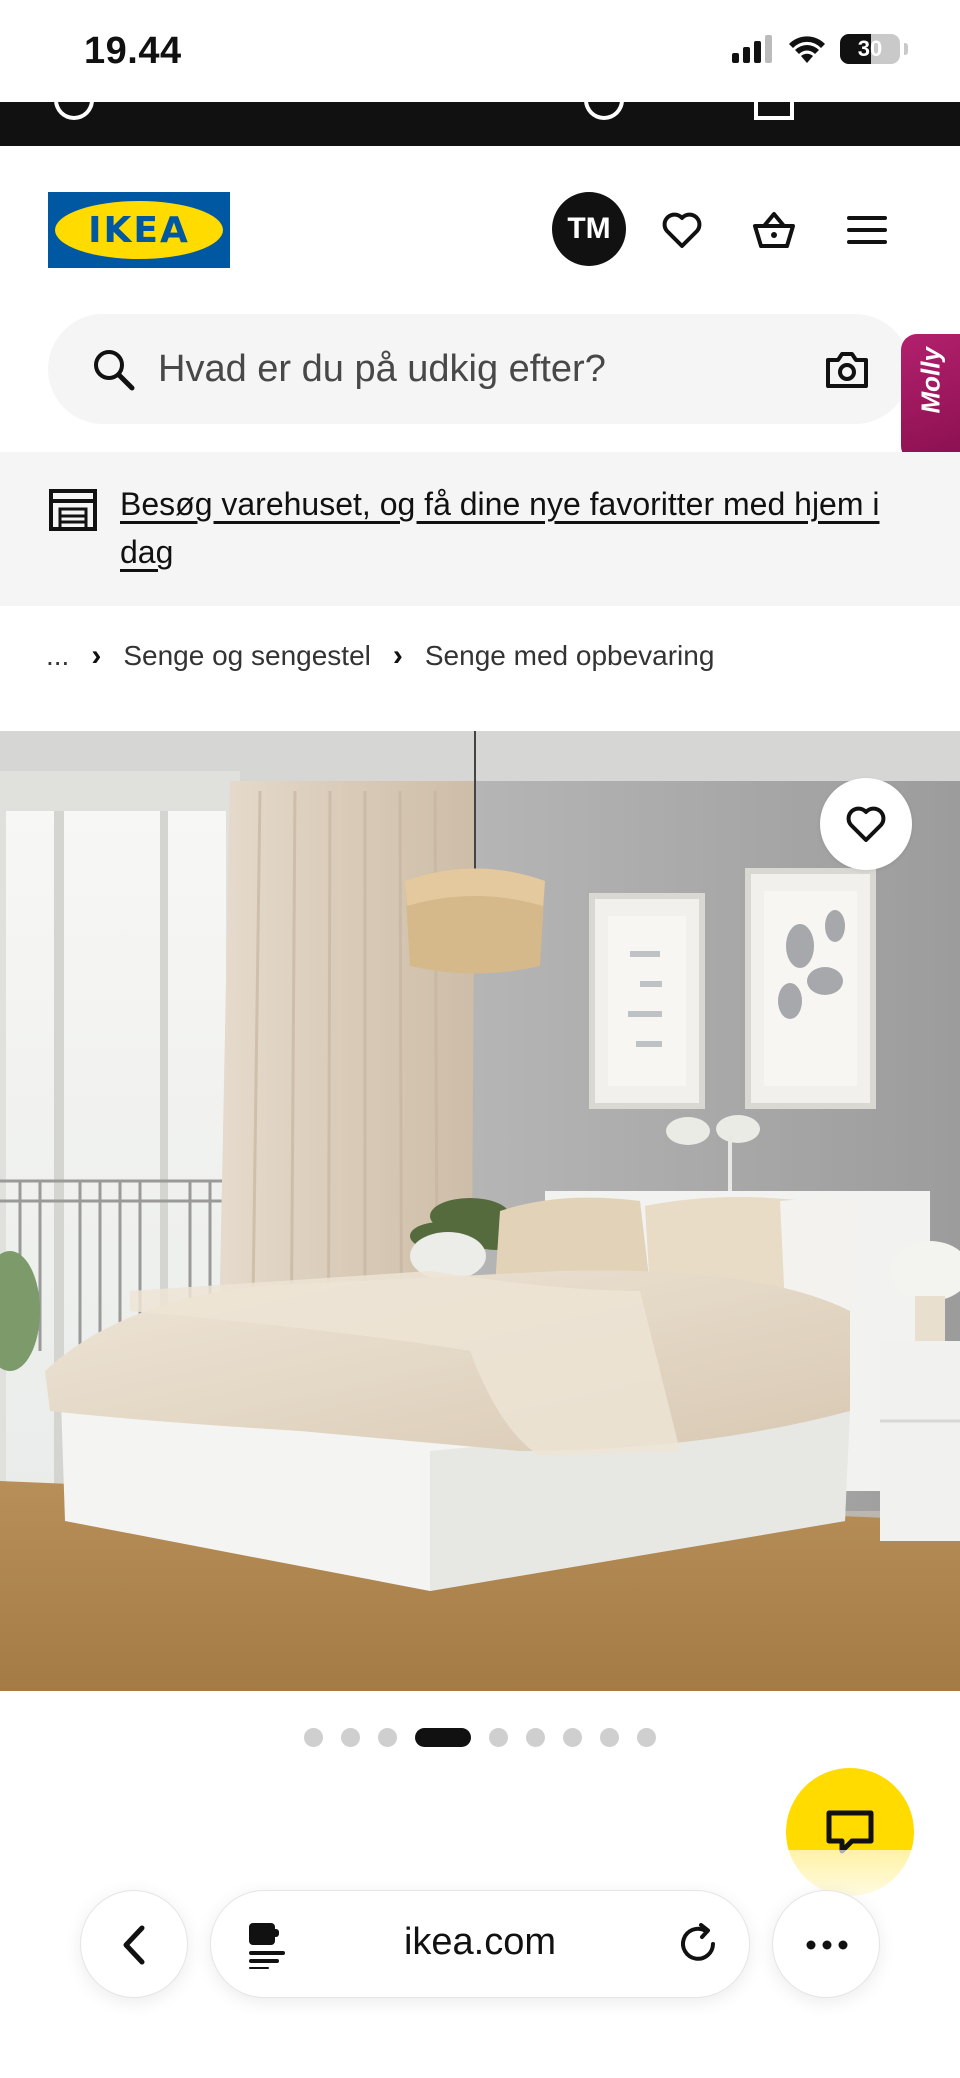  Describe the element at coordinates (698, 1944) in the screenshot. I see `reload-icon` at that location.